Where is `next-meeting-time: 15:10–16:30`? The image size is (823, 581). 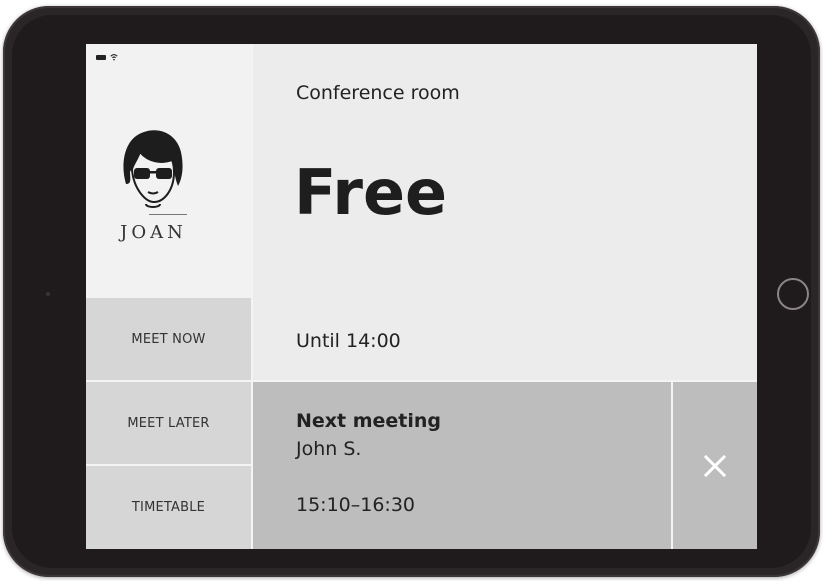 next-meeting-time: 15:10–16:30 is located at coordinates (356, 505).